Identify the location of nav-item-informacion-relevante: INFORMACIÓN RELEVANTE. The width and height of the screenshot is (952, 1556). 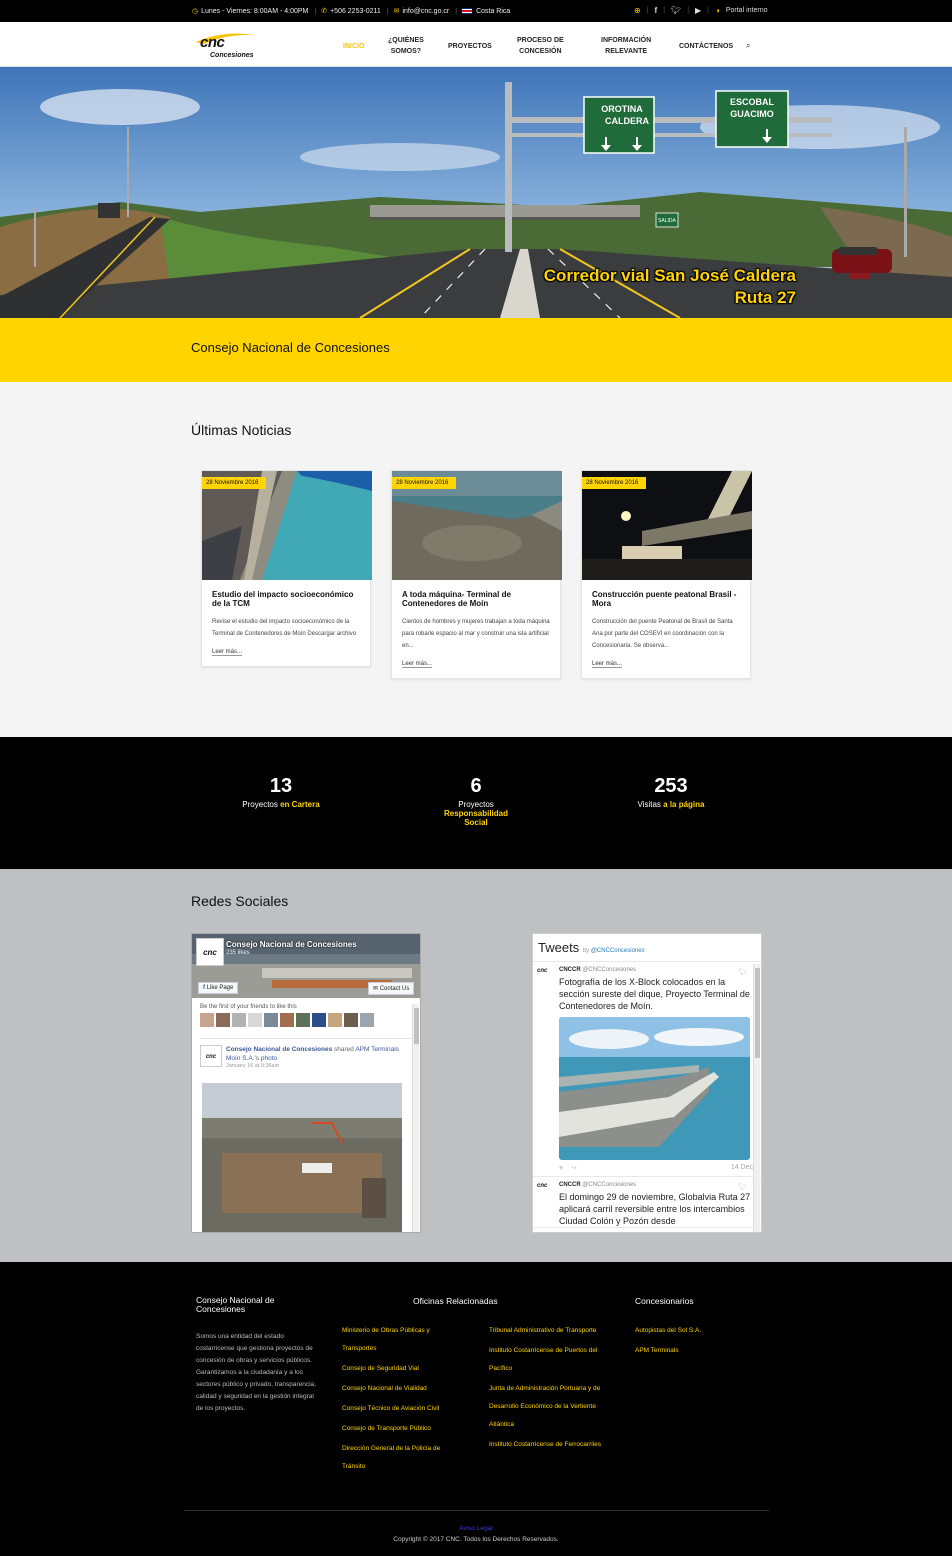
(626, 46).